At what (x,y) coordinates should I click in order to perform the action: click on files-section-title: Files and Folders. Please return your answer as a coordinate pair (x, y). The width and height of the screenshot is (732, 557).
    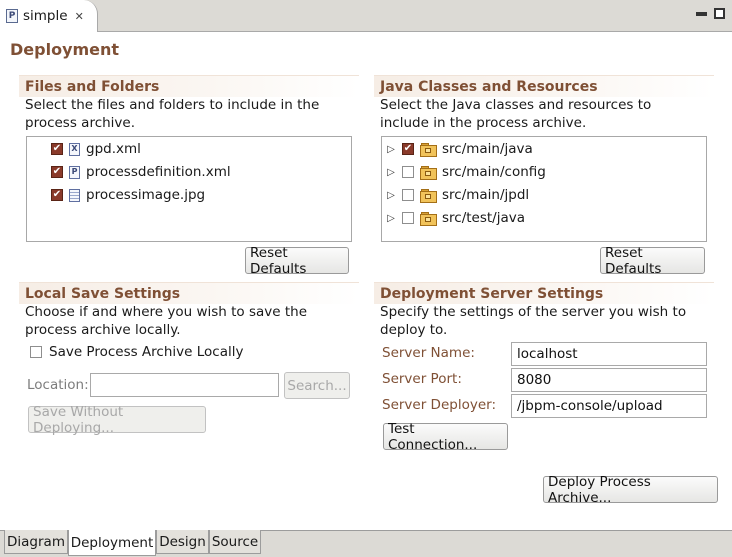
    Looking at the image, I should click on (189, 86).